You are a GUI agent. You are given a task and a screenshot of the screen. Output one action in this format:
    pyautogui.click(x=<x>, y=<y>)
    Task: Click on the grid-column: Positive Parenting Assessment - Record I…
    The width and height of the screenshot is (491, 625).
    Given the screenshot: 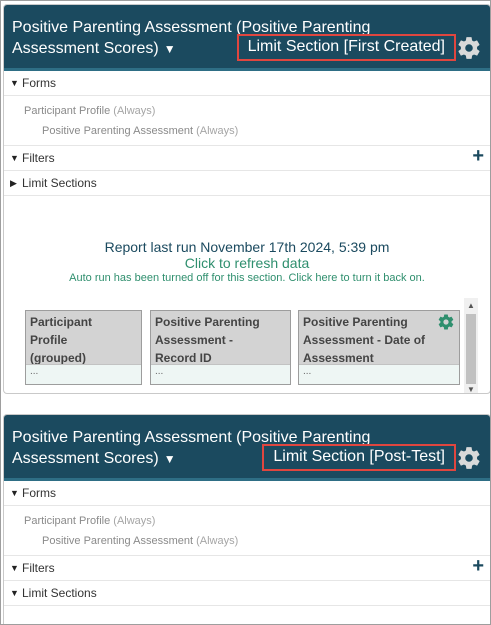 What is the action you would take?
    pyautogui.click(x=220, y=347)
    